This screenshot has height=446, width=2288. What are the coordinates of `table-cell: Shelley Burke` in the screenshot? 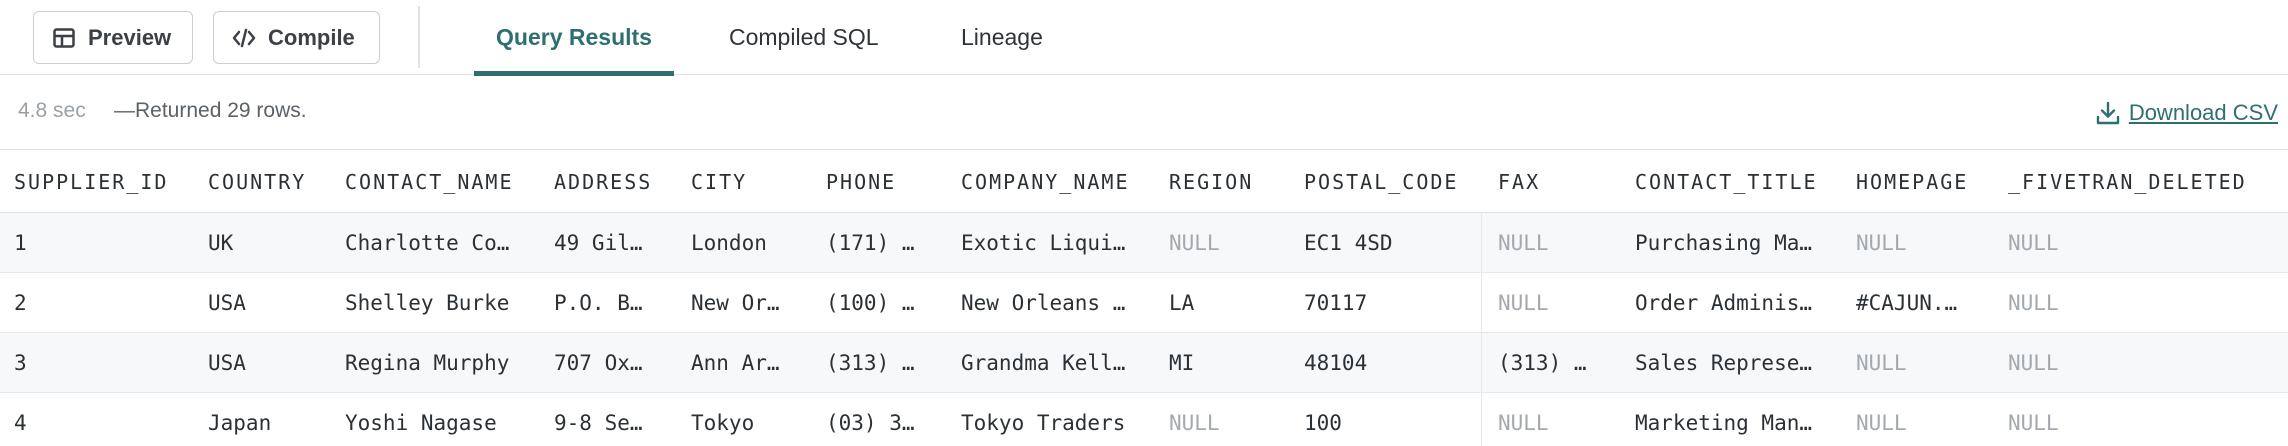 It's located at (435, 302).